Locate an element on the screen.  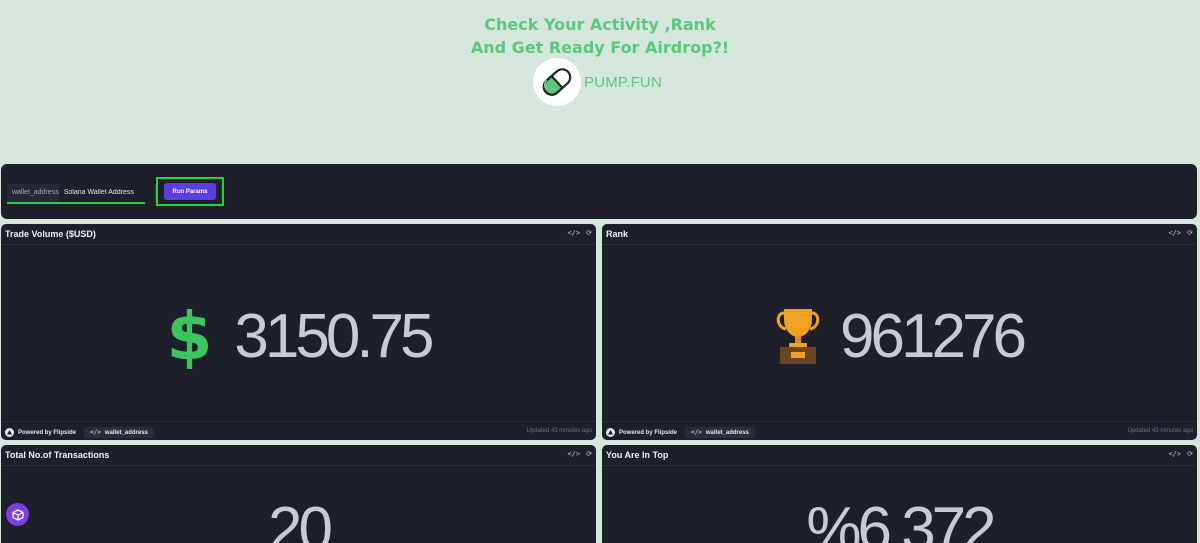
hero-title-line1: Check Your Activity ,Rank is located at coordinates (600, 24).